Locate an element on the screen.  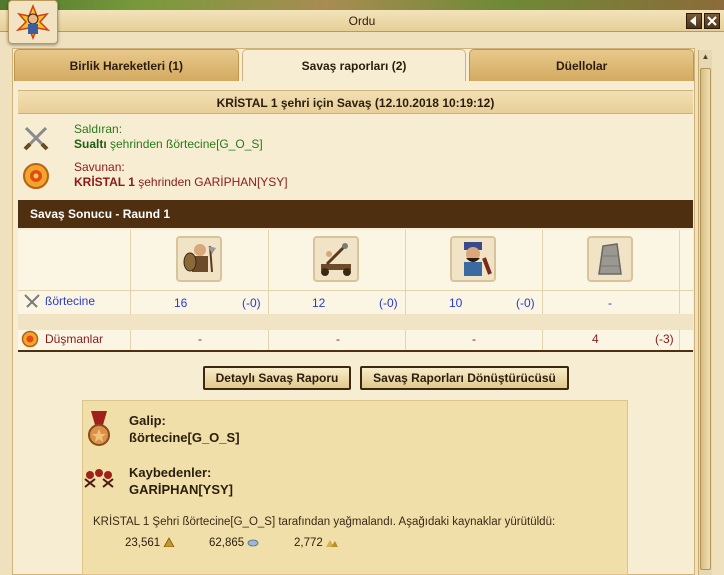
resource-stone: 2,772 is located at coordinates (316, 543).